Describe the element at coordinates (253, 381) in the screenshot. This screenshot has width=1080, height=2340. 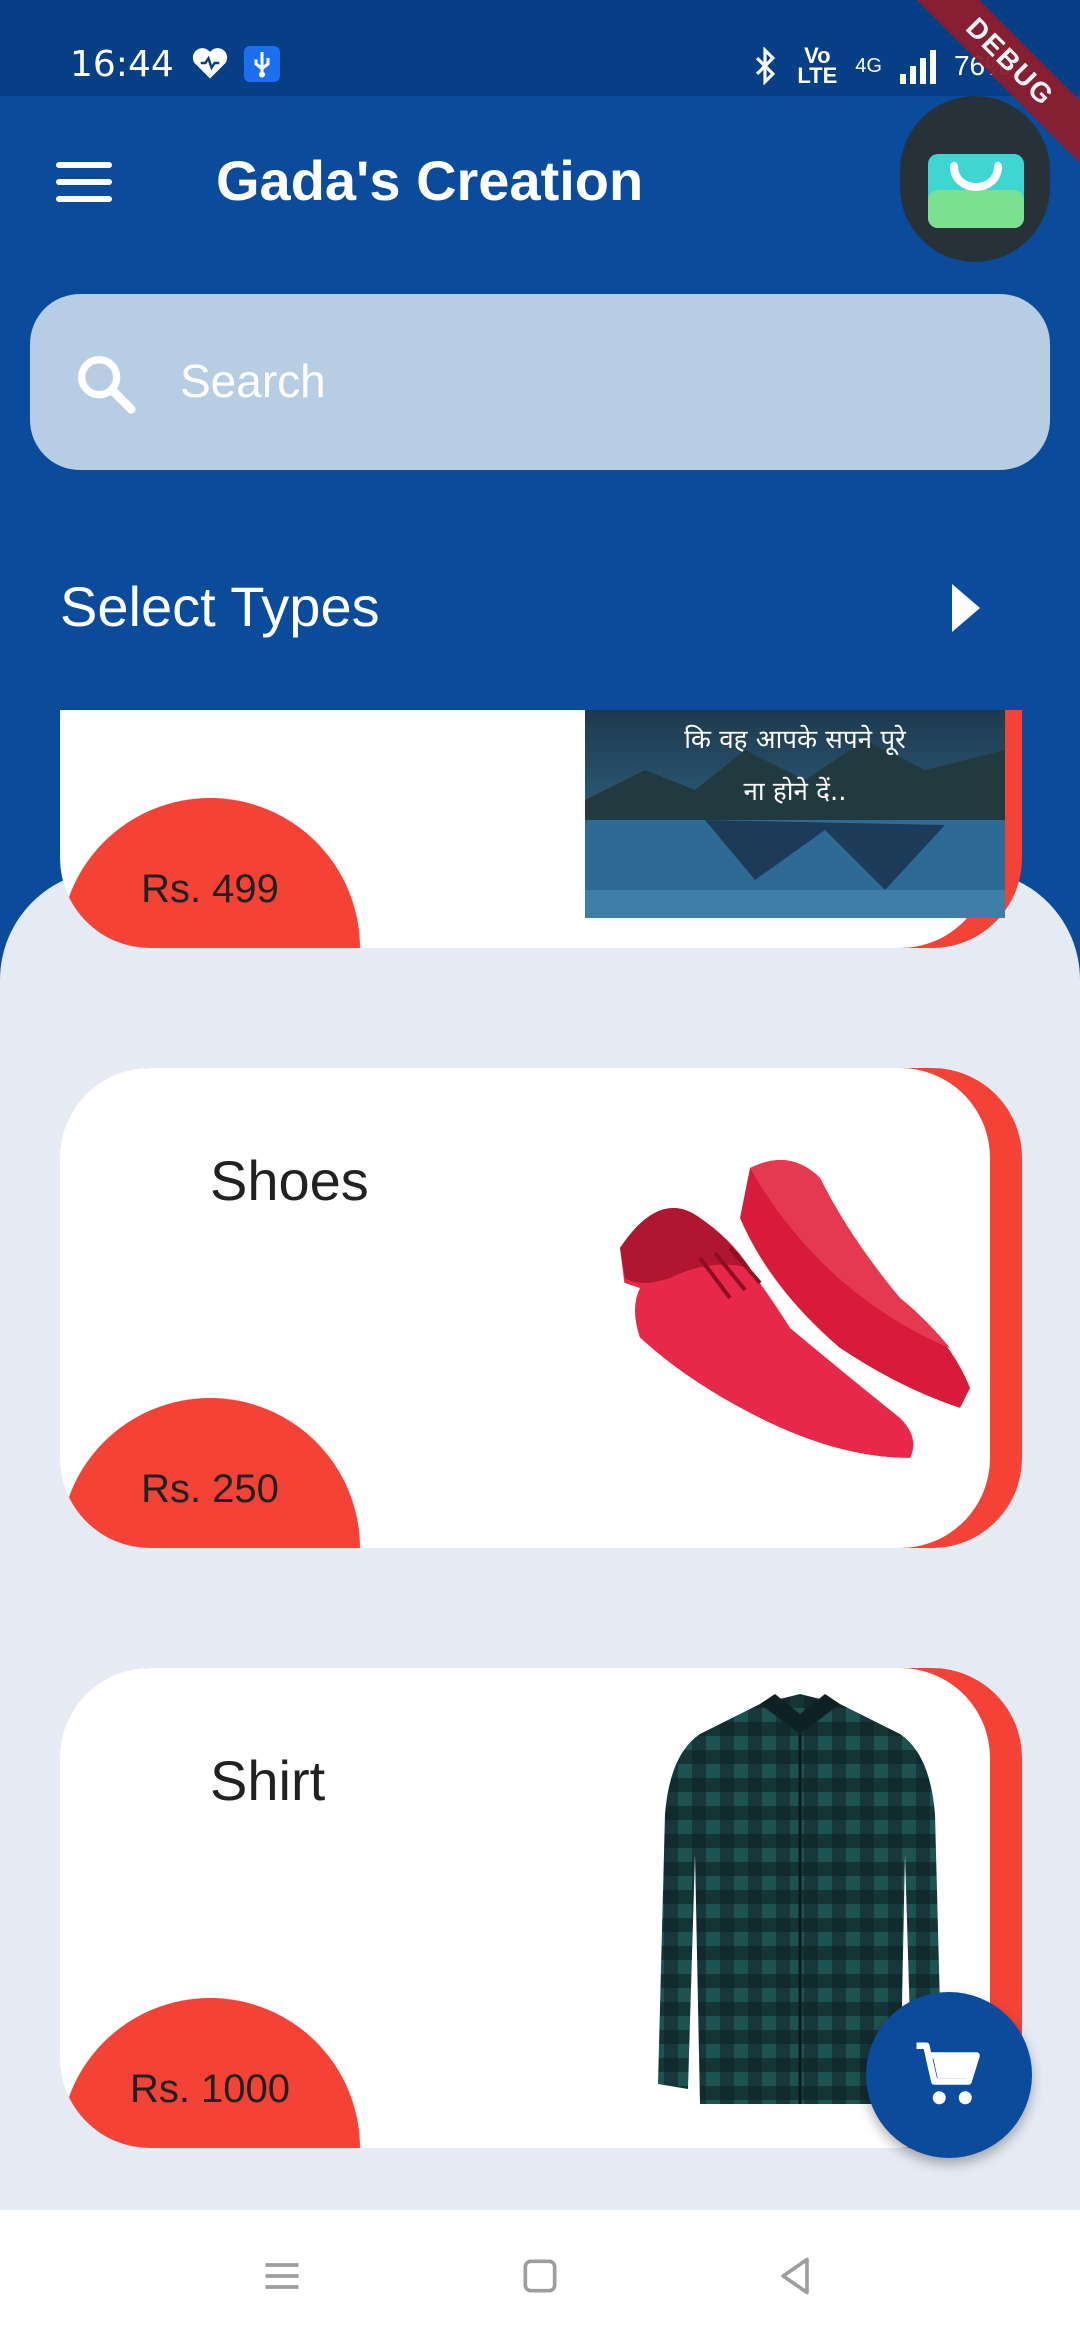
I see `search-input: Search` at that location.